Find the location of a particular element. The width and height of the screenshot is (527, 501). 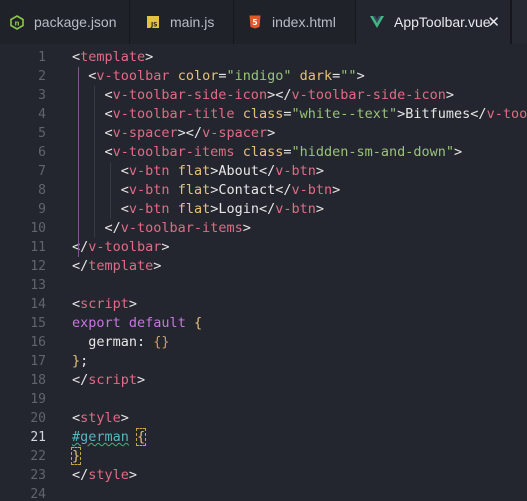

code-token: template is located at coordinates (113, 57).